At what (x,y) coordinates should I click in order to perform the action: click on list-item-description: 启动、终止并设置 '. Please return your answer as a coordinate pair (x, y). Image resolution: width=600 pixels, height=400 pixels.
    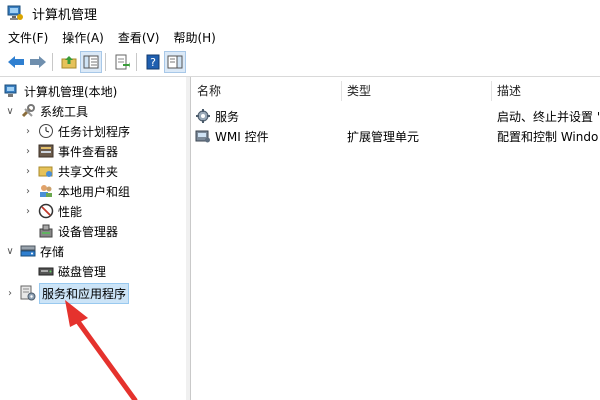
    Looking at the image, I should click on (548, 116).